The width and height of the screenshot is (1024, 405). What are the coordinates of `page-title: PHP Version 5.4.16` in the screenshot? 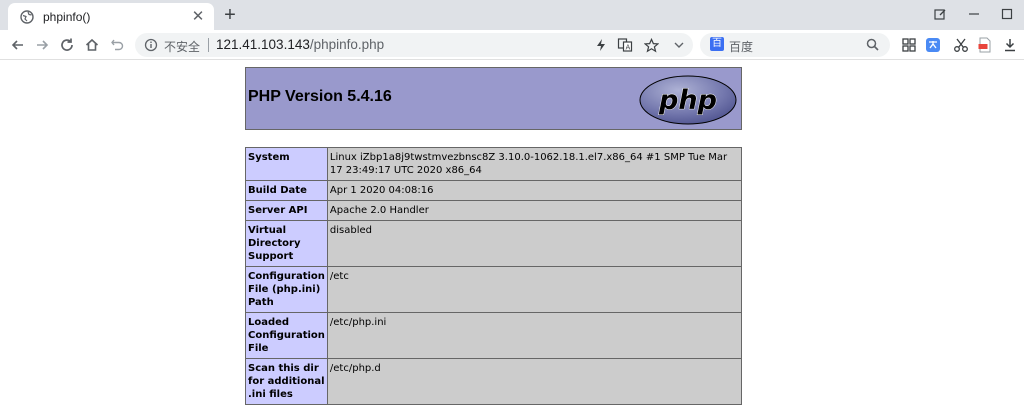 It's located at (320, 96).